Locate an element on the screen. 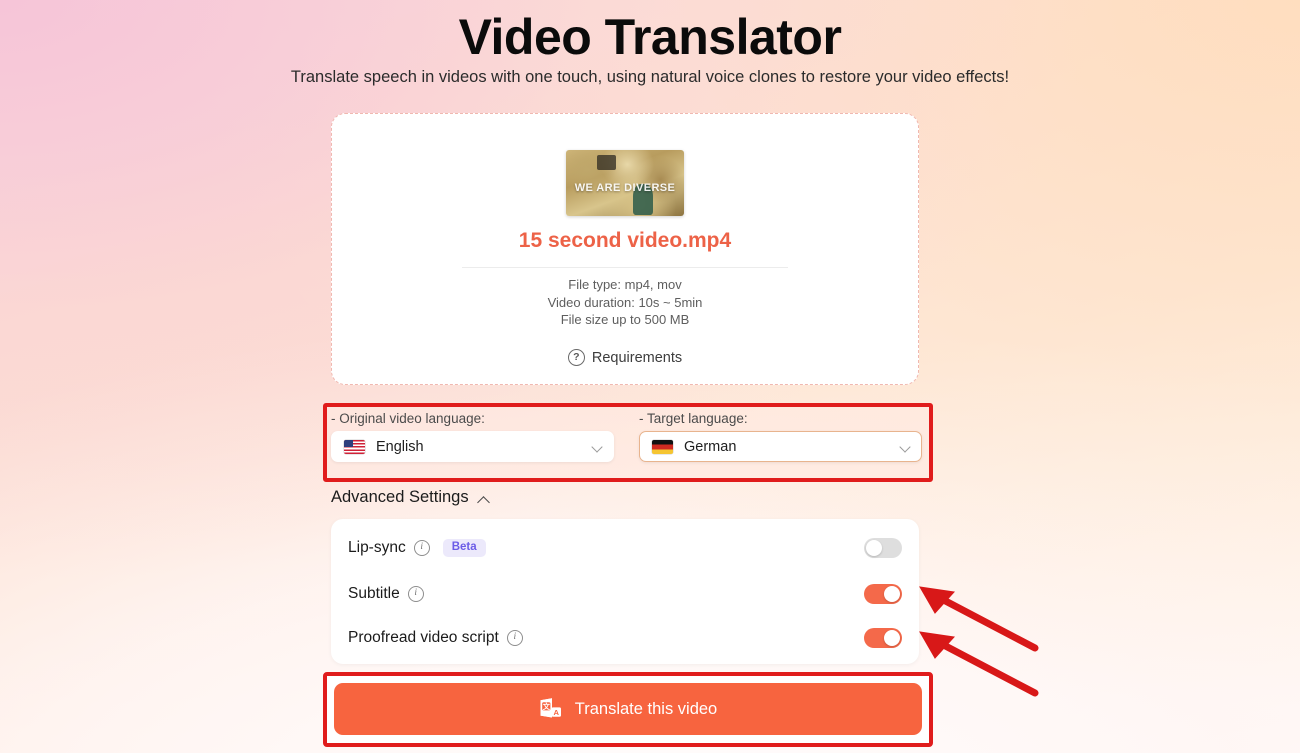 This screenshot has width=1300, height=753. card-divider is located at coordinates (625, 267).